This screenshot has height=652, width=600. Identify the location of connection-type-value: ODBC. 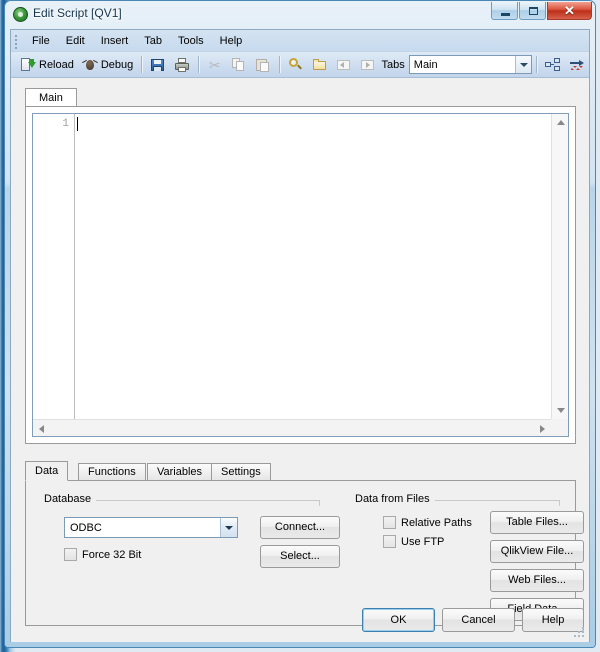
(86, 527).